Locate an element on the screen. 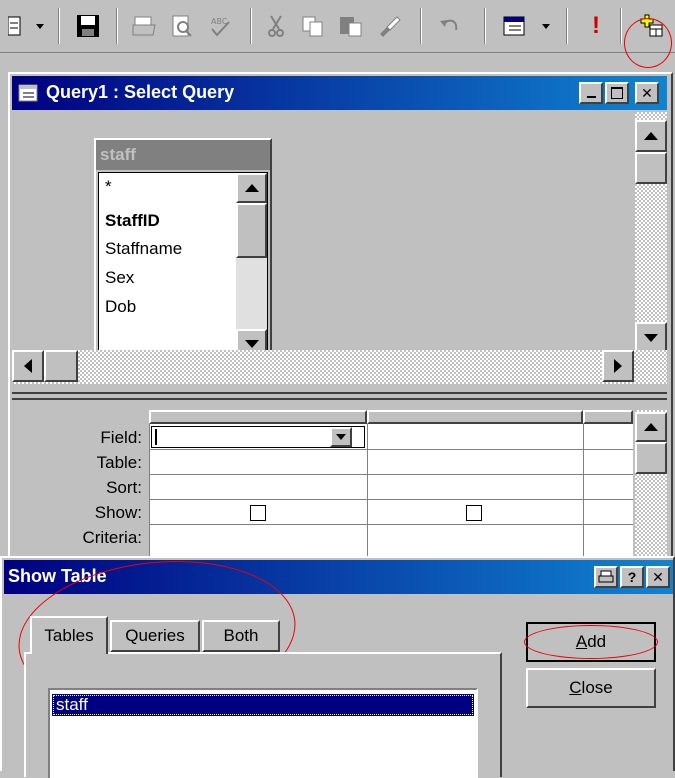 The width and height of the screenshot is (675, 778). query-type-icon is located at coordinates (514, 26).